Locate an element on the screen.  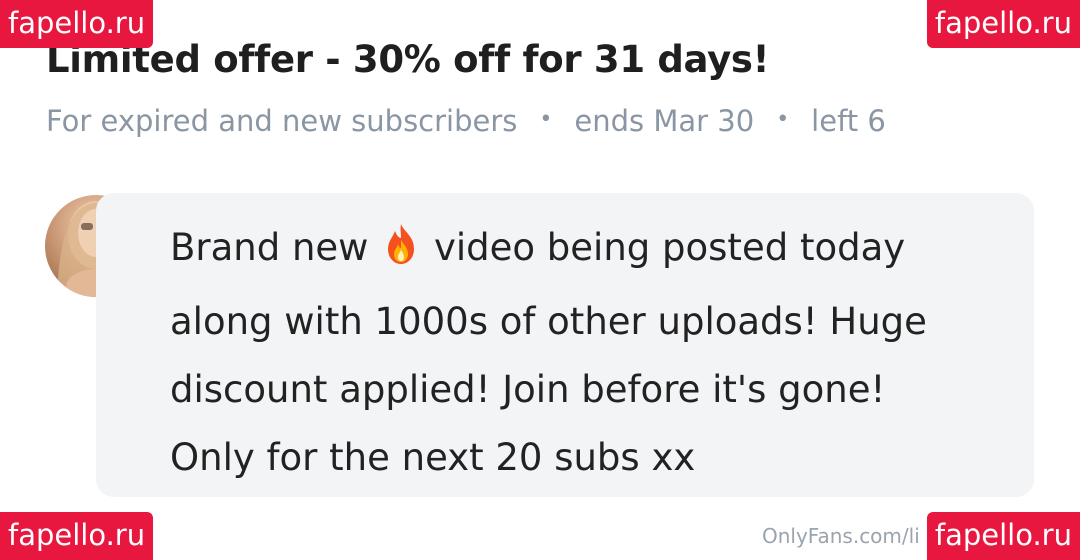
offer-title: Limited offer - 30% off for 31 days! is located at coordinates (408, 59).